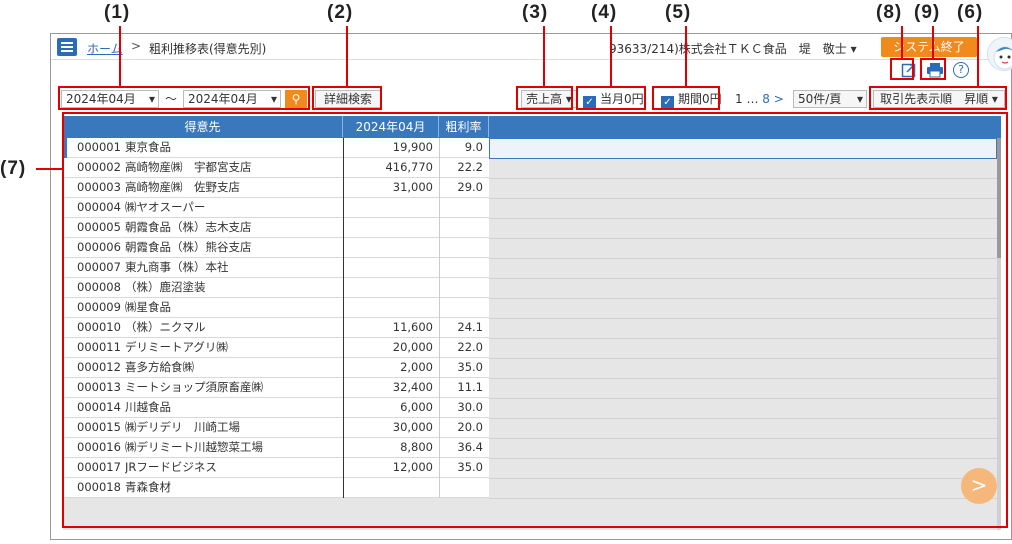  What do you see at coordinates (766, 99) in the screenshot?
I see `page-last-link: 8` at bounding box center [766, 99].